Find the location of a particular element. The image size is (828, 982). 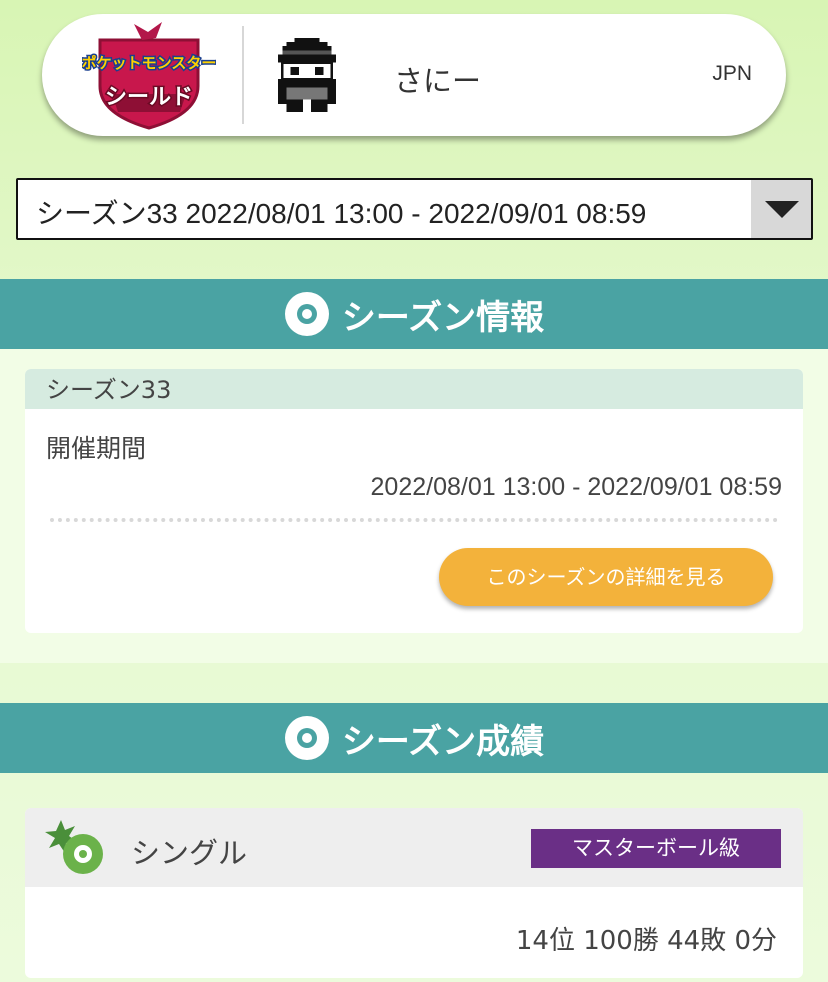

select-arrow-icon is located at coordinates (782, 209).